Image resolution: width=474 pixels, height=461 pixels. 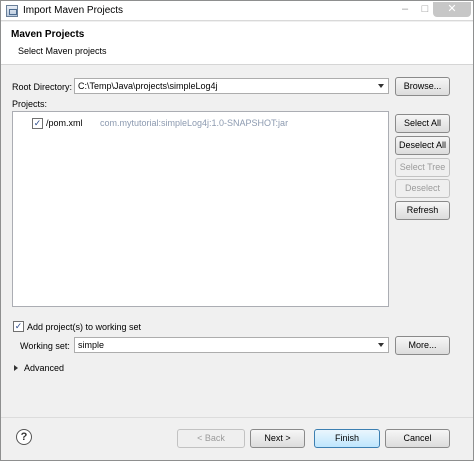 I want to click on refresh-button: Refresh, so click(x=422, y=210).